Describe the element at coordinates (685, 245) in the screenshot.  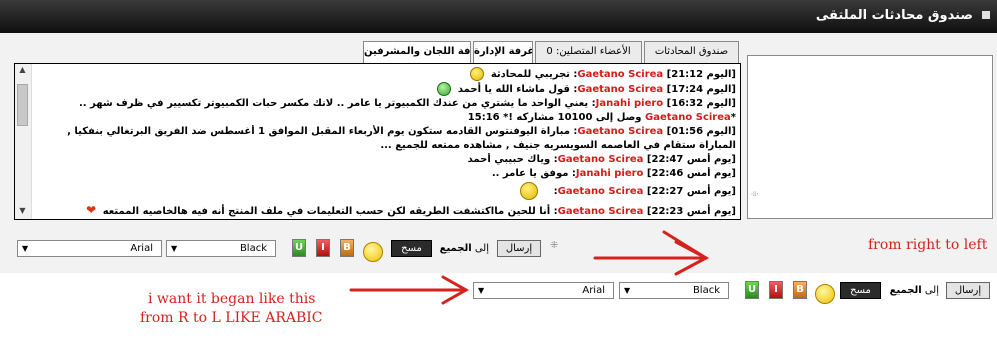
I see `arrow-to-userlist` at that location.